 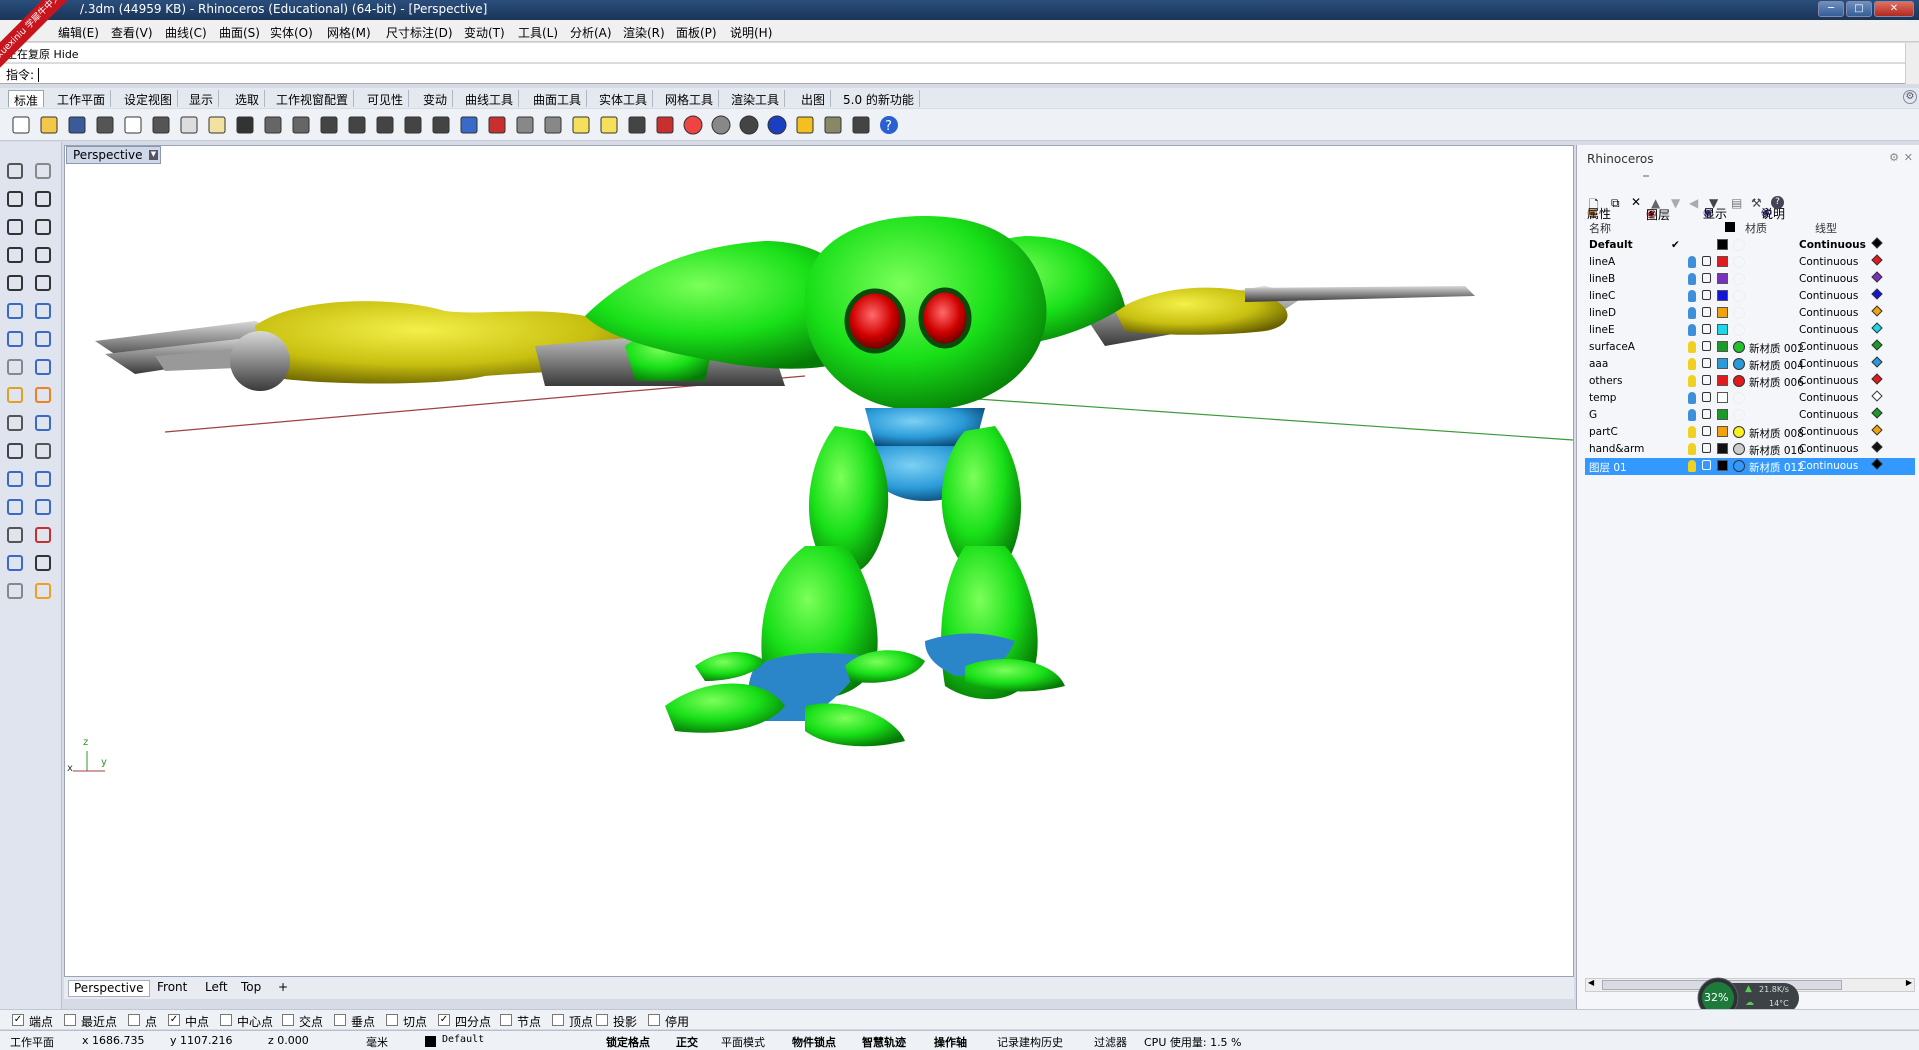 What do you see at coordinates (1750, 296) in the screenshot?
I see `layer-row: lineC Continuous` at bounding box center [1750, 296].